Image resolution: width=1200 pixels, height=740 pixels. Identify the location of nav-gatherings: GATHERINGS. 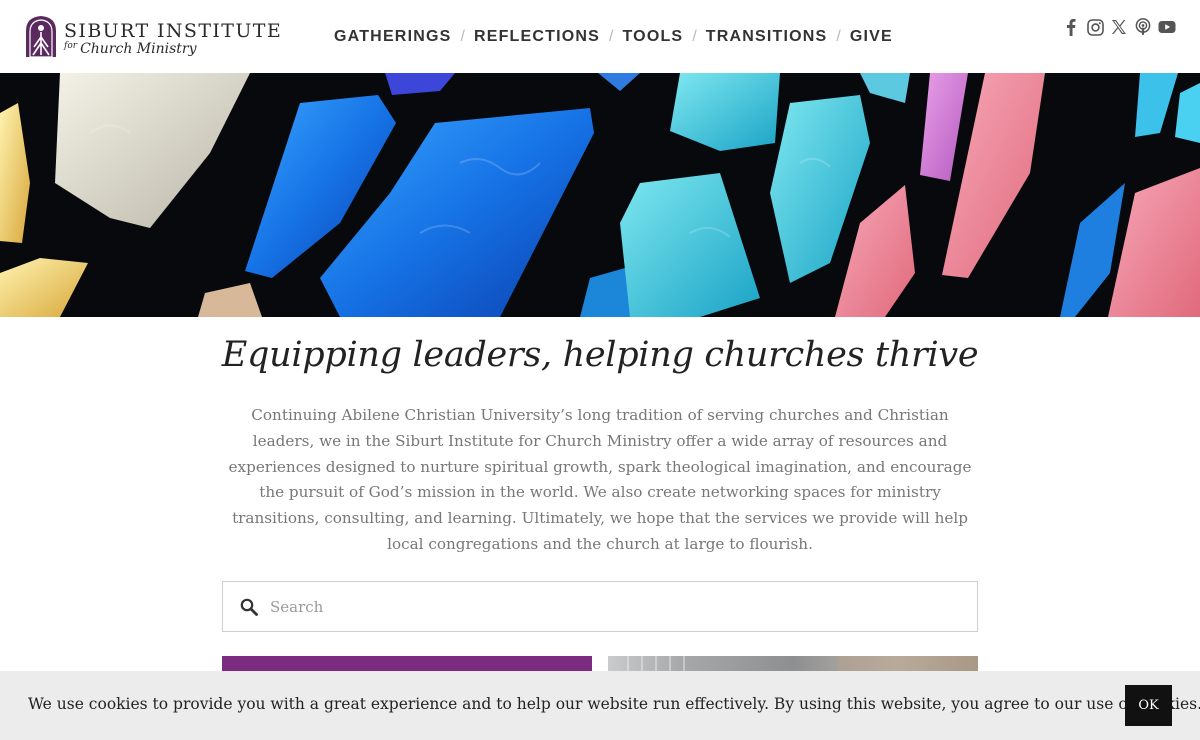
(392, 37).